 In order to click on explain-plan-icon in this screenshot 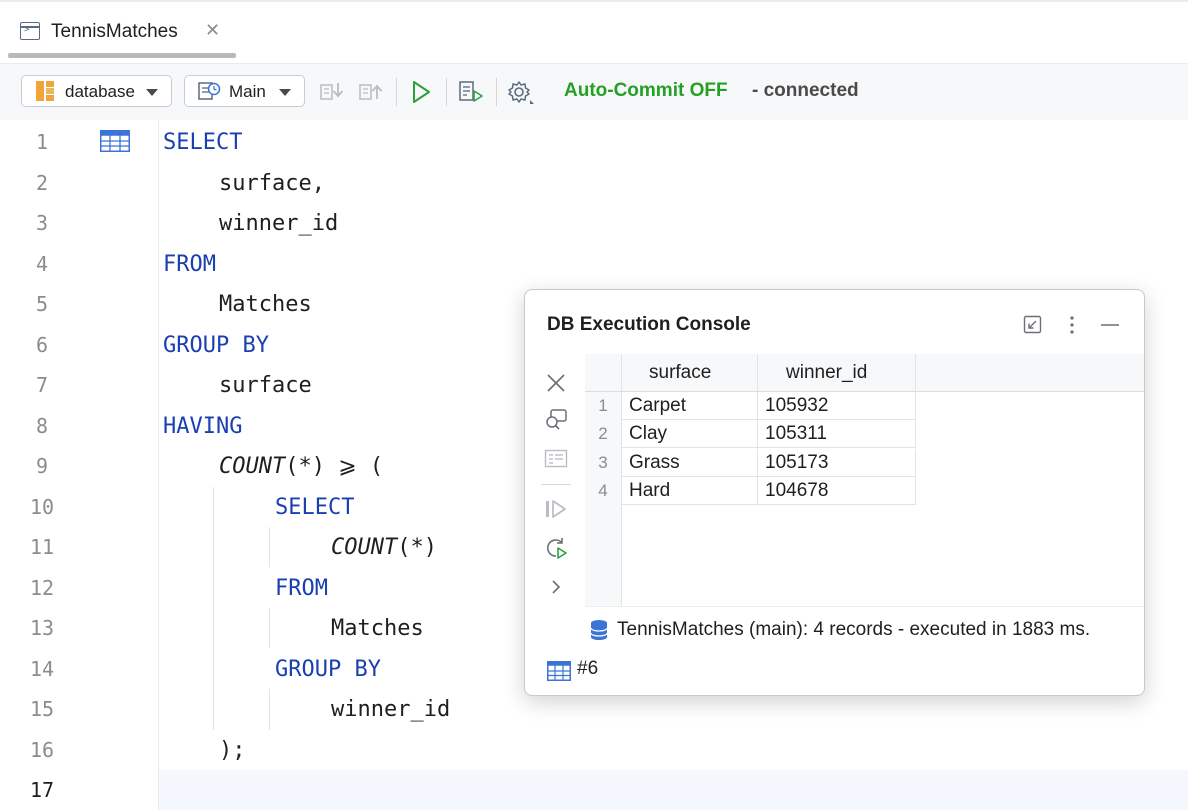, I will do `click(471, 92)`.